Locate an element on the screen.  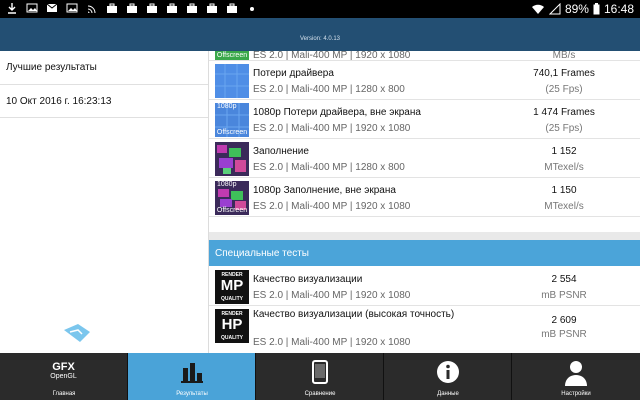
result-value: 740,1 Frames is located at coordinates (564, 73).